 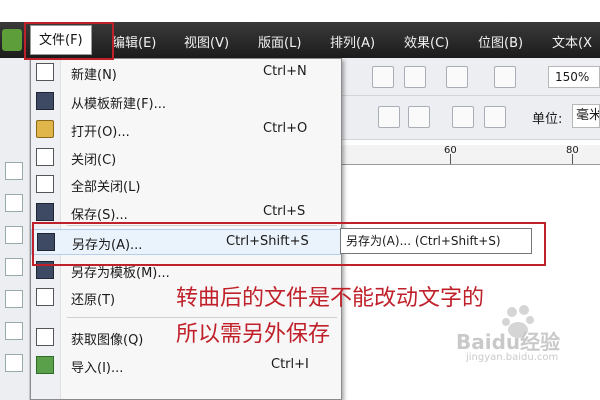 I want to click on crop-tool-icon, so click(x=14, y=235).